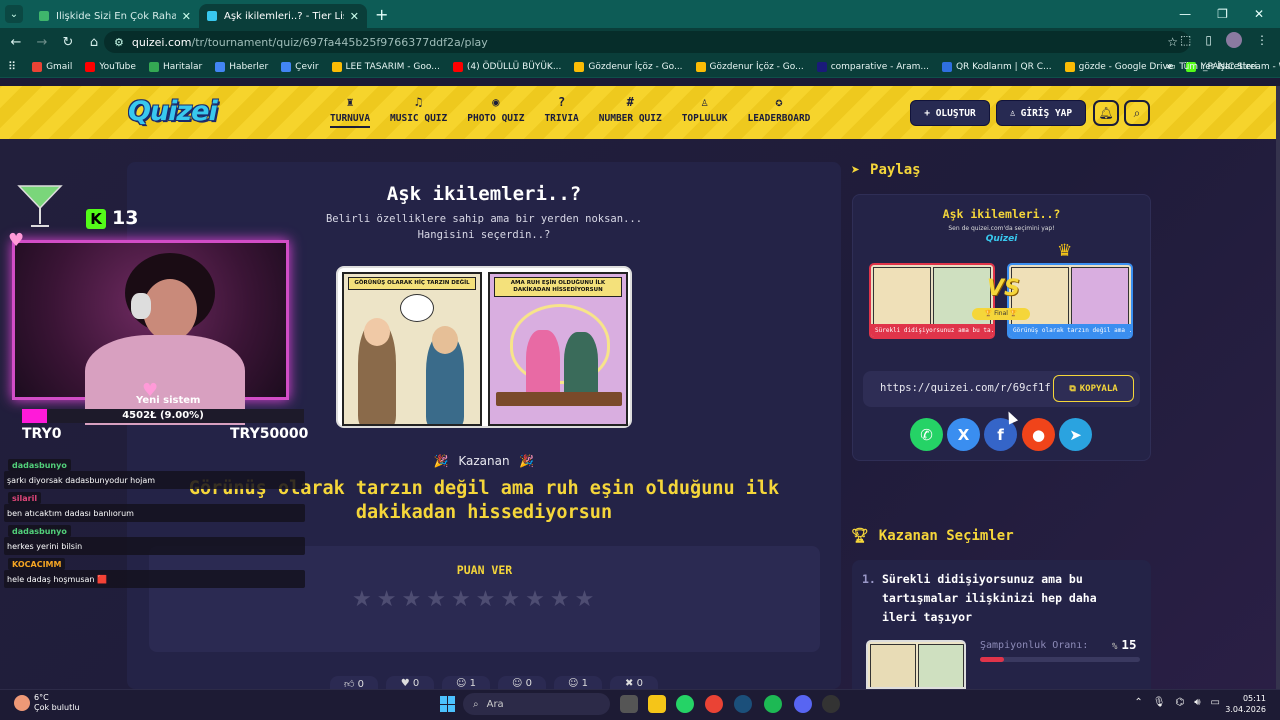  What do you see at coordinates (94, 42) in the screenshot?
I see `home-icon: ⌂` at bounding box center [94, 42].